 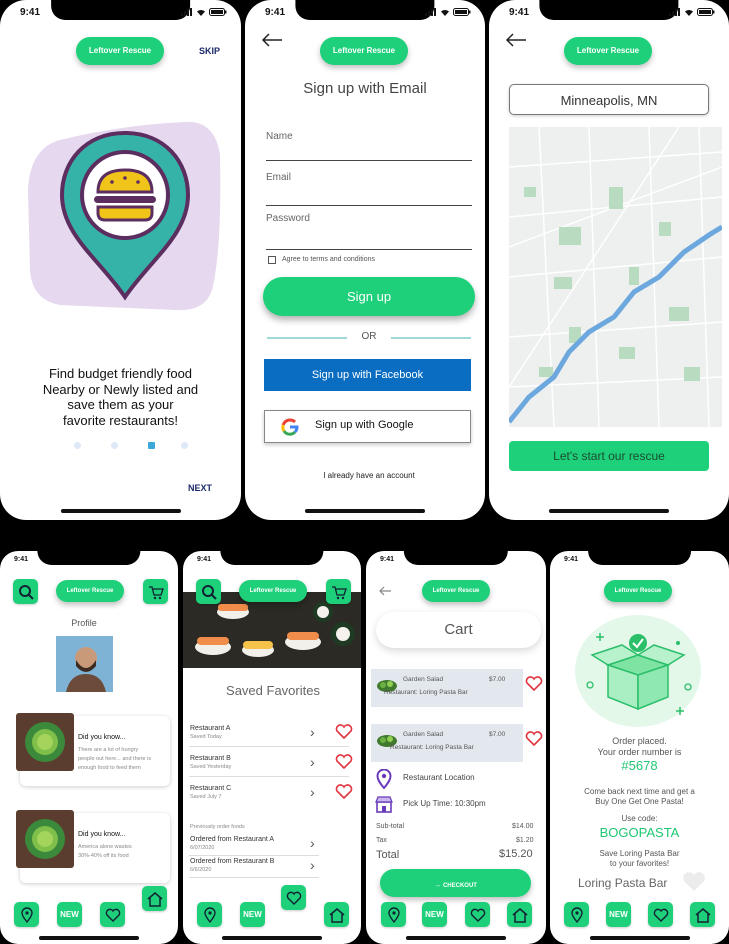 What do you see at coordinates (462, 12) in the screenshot?
I see `battery-icon` at bounding box center [462, 12].